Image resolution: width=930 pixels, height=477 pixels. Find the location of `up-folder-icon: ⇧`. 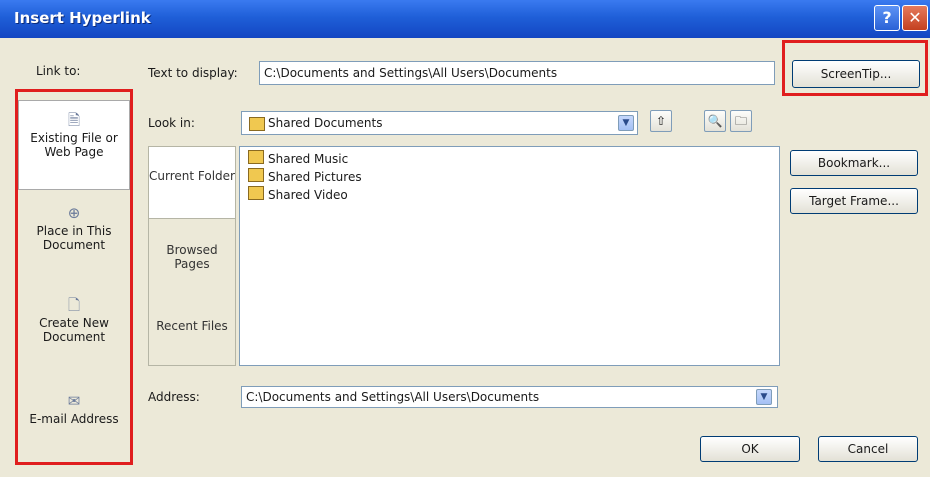

up-folder-icon: ⇧ is located at coordinates (661, 121).